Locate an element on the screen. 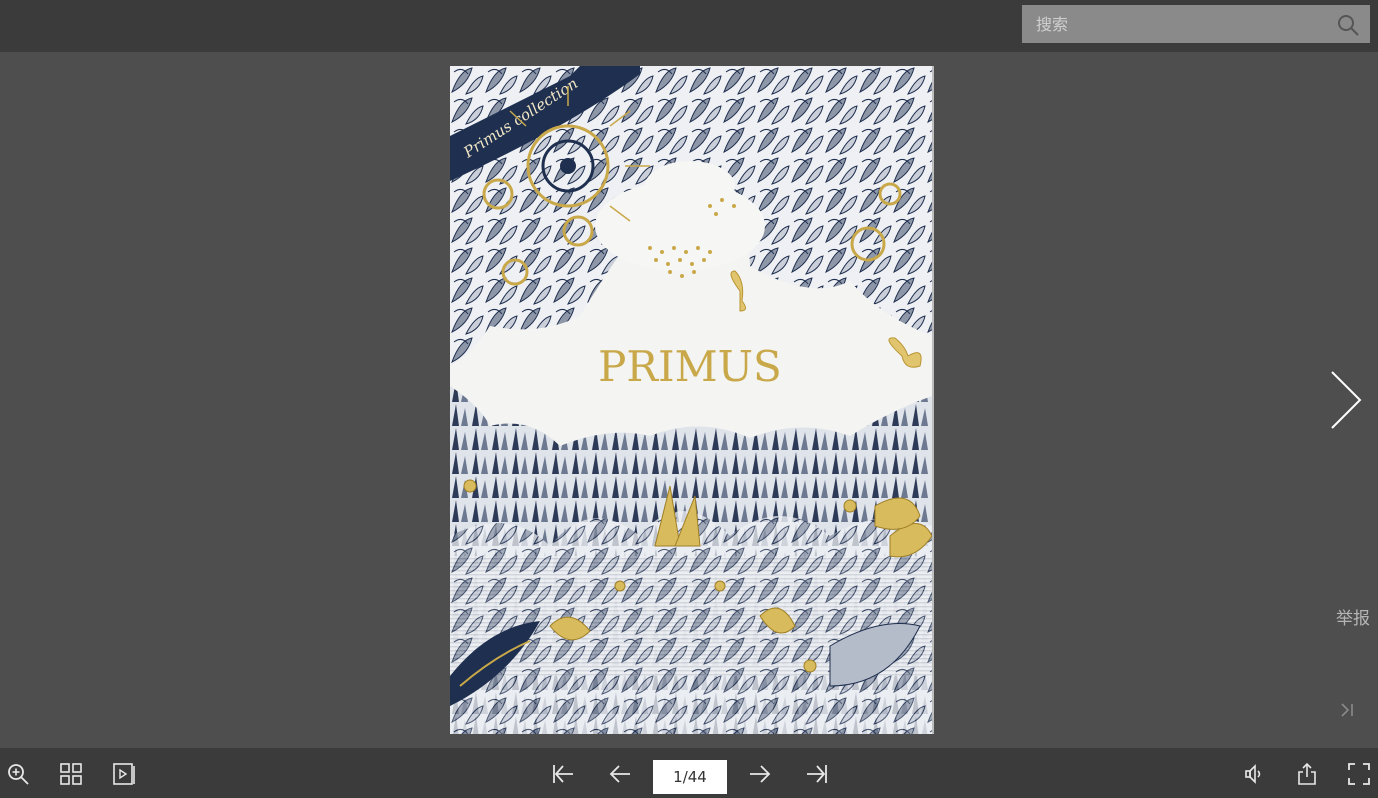 This screenshot has height=798, width=1378. search-box is located at coordinates (1196, 24).